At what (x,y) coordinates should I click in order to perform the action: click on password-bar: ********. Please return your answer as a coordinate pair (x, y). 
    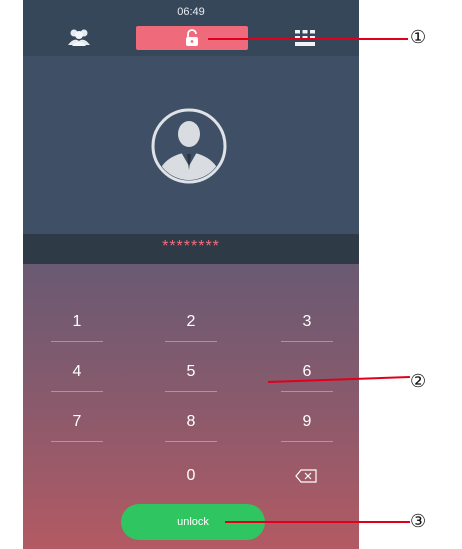
    Looking at the image, I should click on (191, 249).